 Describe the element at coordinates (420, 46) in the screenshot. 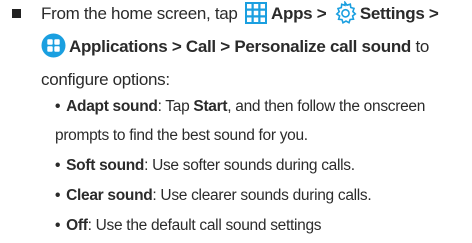

I see `instruction-suffix: to` at that location.